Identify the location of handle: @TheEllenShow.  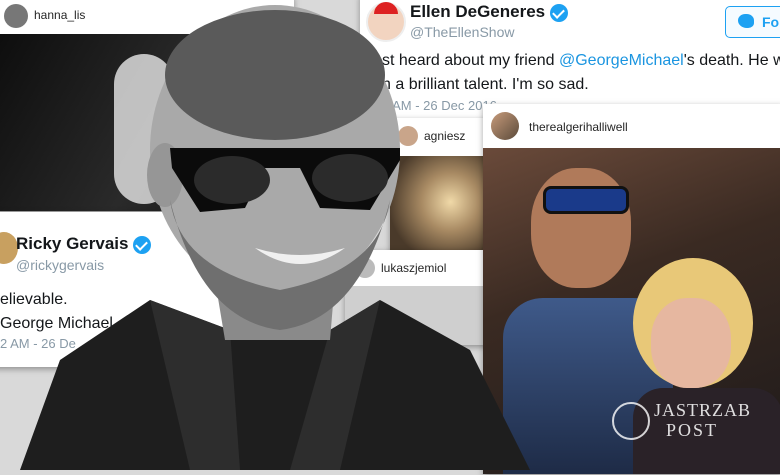
(462, 32).